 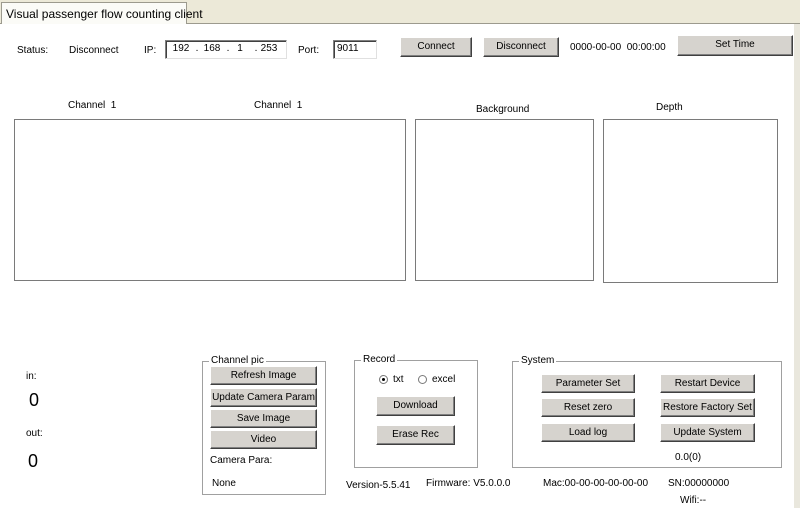 I want to click on camera-para-label: Camera Para:, so click(x=241, y=460).